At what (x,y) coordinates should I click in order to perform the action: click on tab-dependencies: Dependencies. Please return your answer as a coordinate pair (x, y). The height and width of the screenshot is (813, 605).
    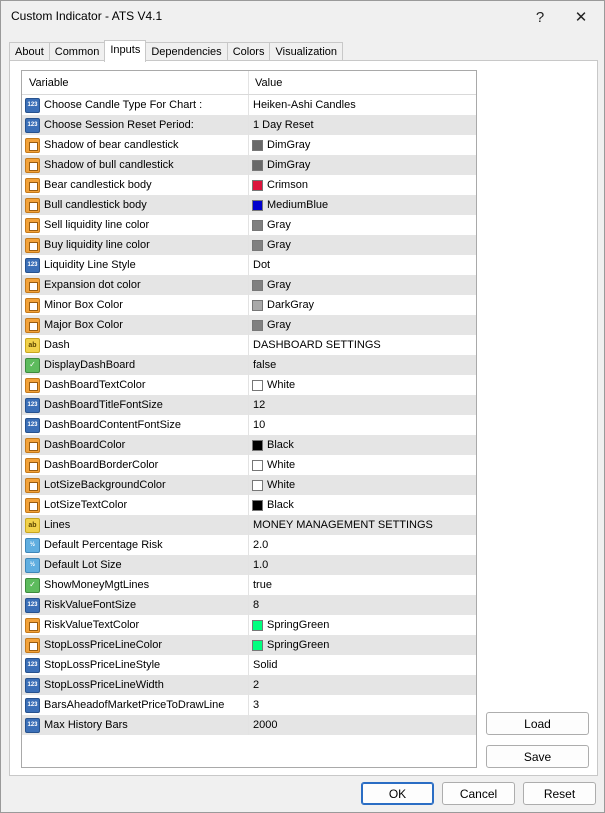
    Looking at the image, I should click on (186, 52).